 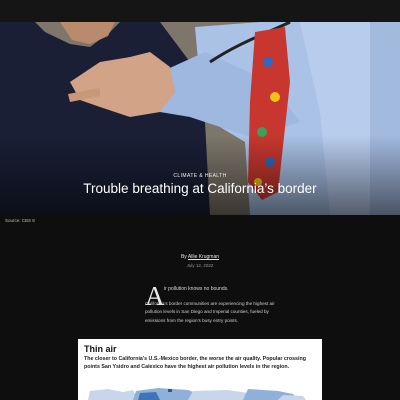 What do you see at coordinates (100, 349) in the screenshot?
I see `map-card-title: Thin air` at bounding box center [100, 349].